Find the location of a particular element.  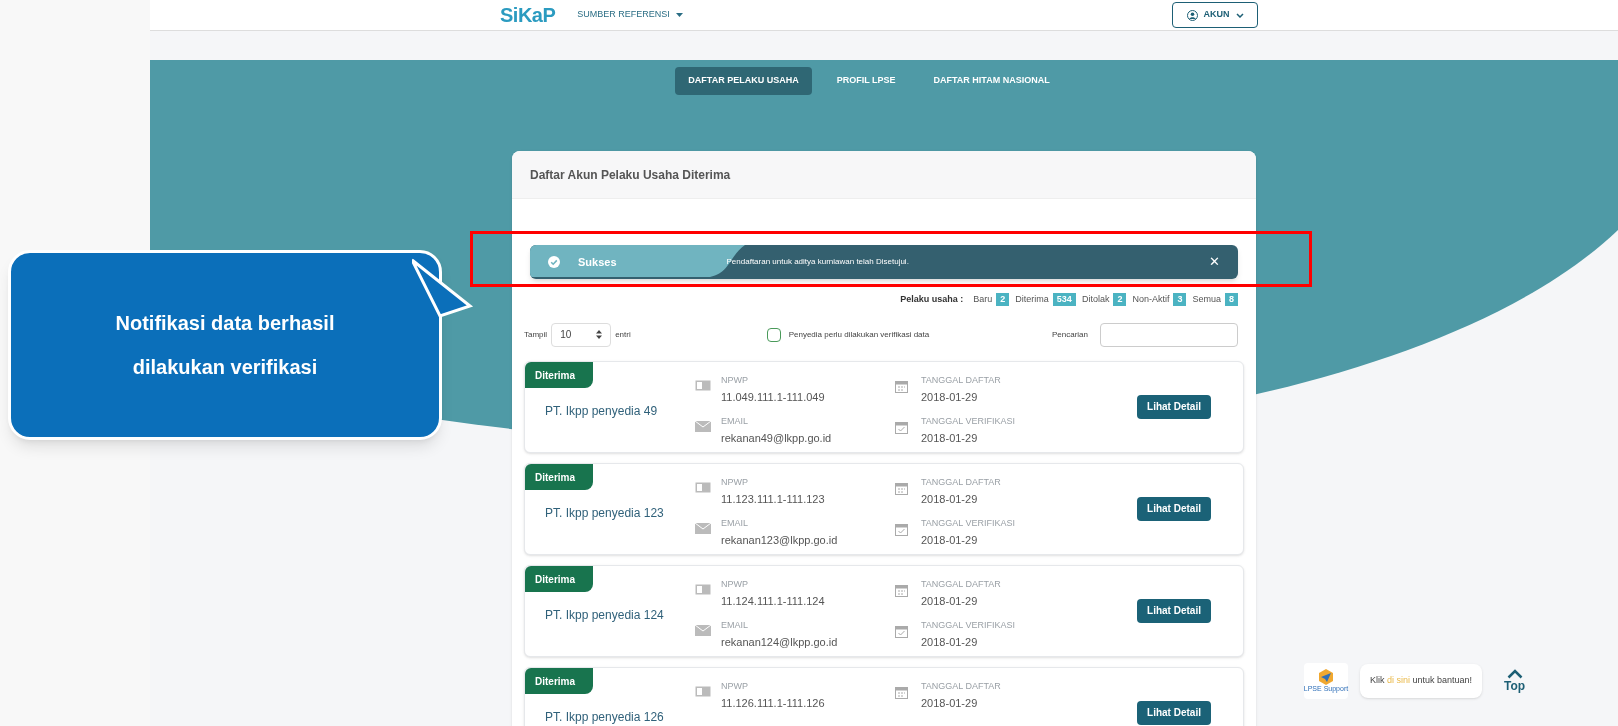

account-button: AKUN is located at coordinates (1215, 15).